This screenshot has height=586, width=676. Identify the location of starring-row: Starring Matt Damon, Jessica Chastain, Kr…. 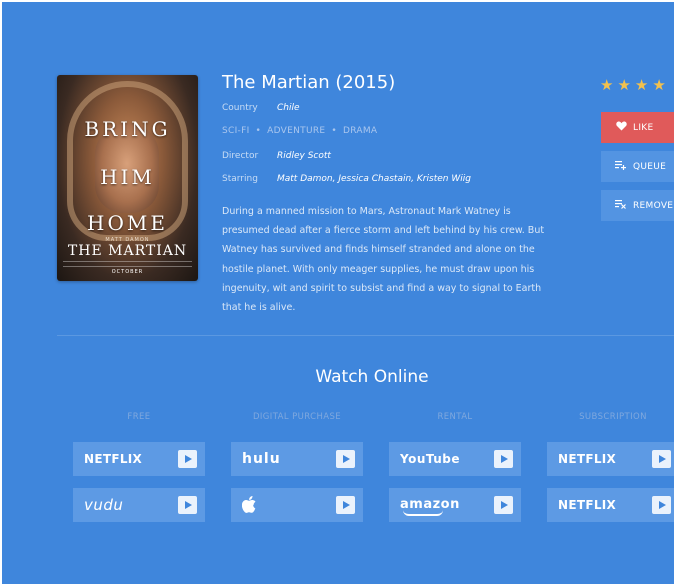
(346, 179).